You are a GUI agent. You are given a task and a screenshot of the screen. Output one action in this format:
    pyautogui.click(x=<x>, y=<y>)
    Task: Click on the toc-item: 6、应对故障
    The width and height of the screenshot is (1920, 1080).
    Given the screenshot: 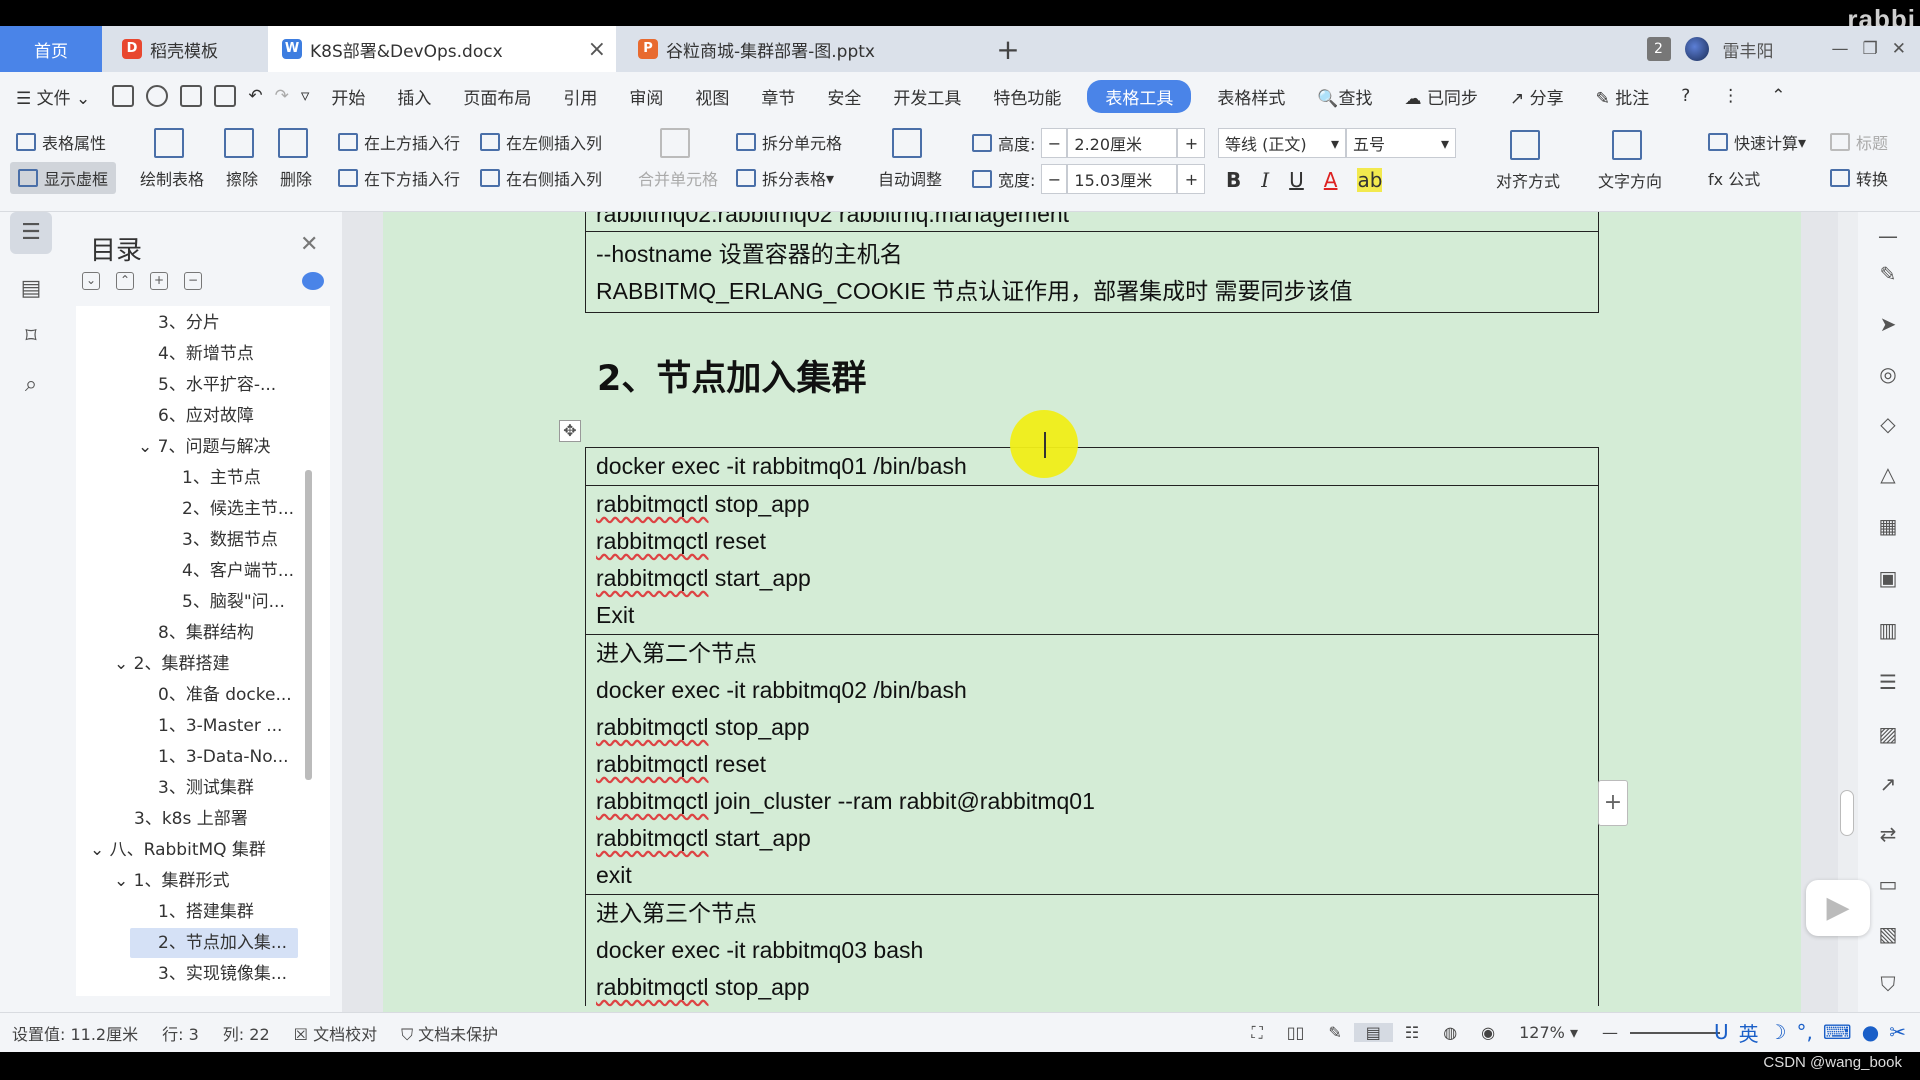 What is the action you would take?
    pyautogui.click(x=206, y=416)
    